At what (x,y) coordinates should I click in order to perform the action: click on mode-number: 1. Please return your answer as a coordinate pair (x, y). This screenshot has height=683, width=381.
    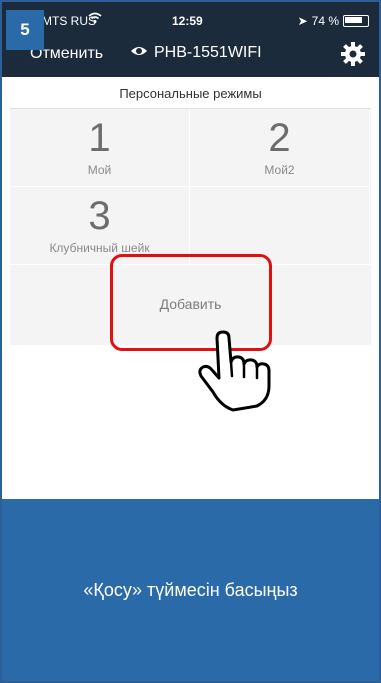
    Looking at the image, I should click on (99, 138).